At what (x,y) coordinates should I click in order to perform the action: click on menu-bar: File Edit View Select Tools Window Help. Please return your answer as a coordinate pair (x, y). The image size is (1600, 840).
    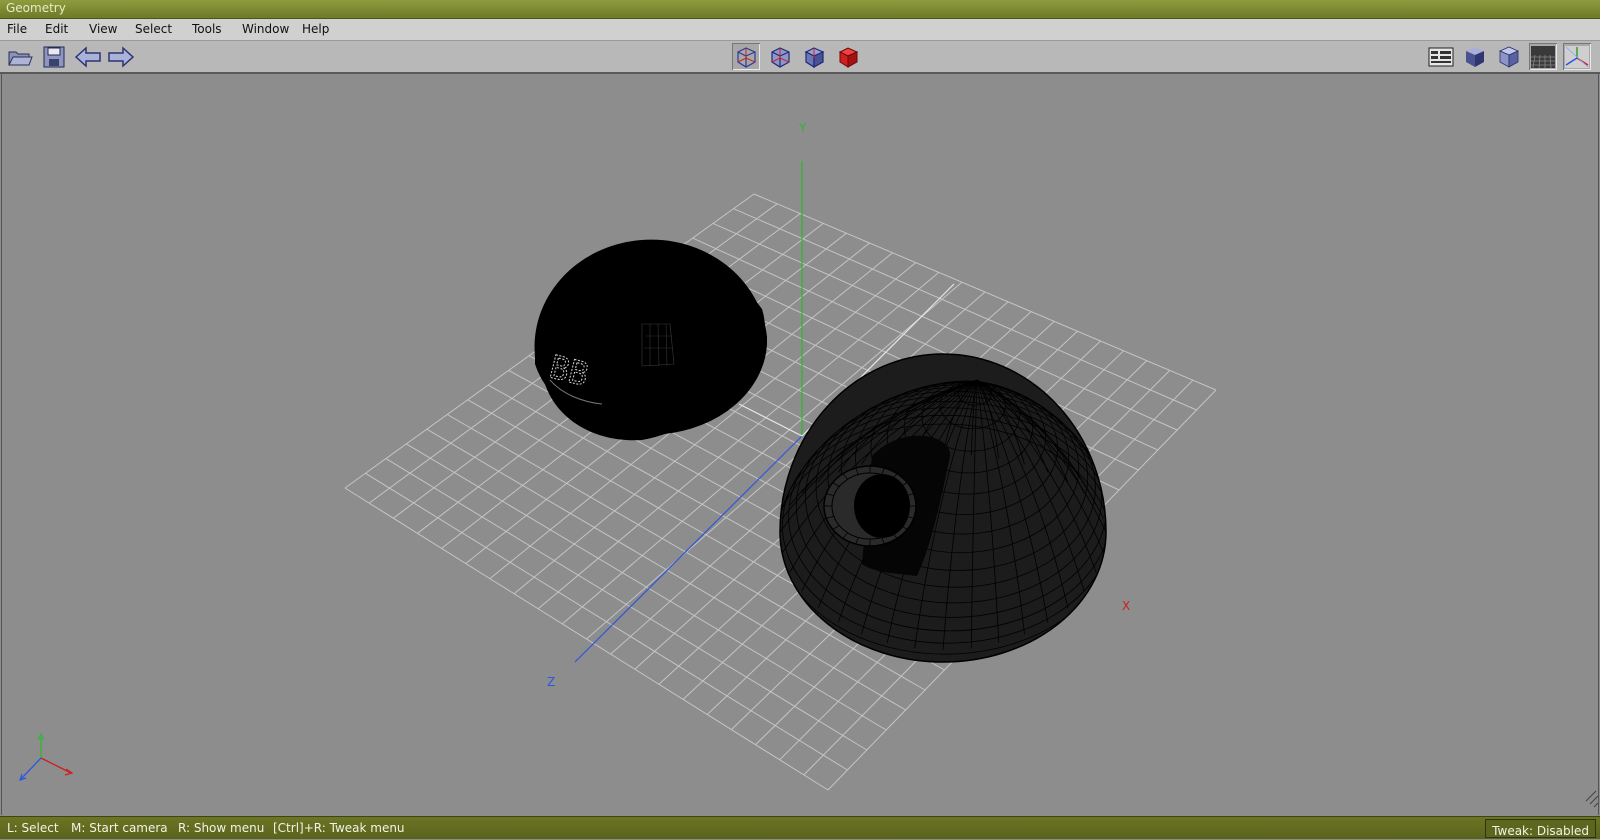
    Looking at the image, I should click on (800, 30).